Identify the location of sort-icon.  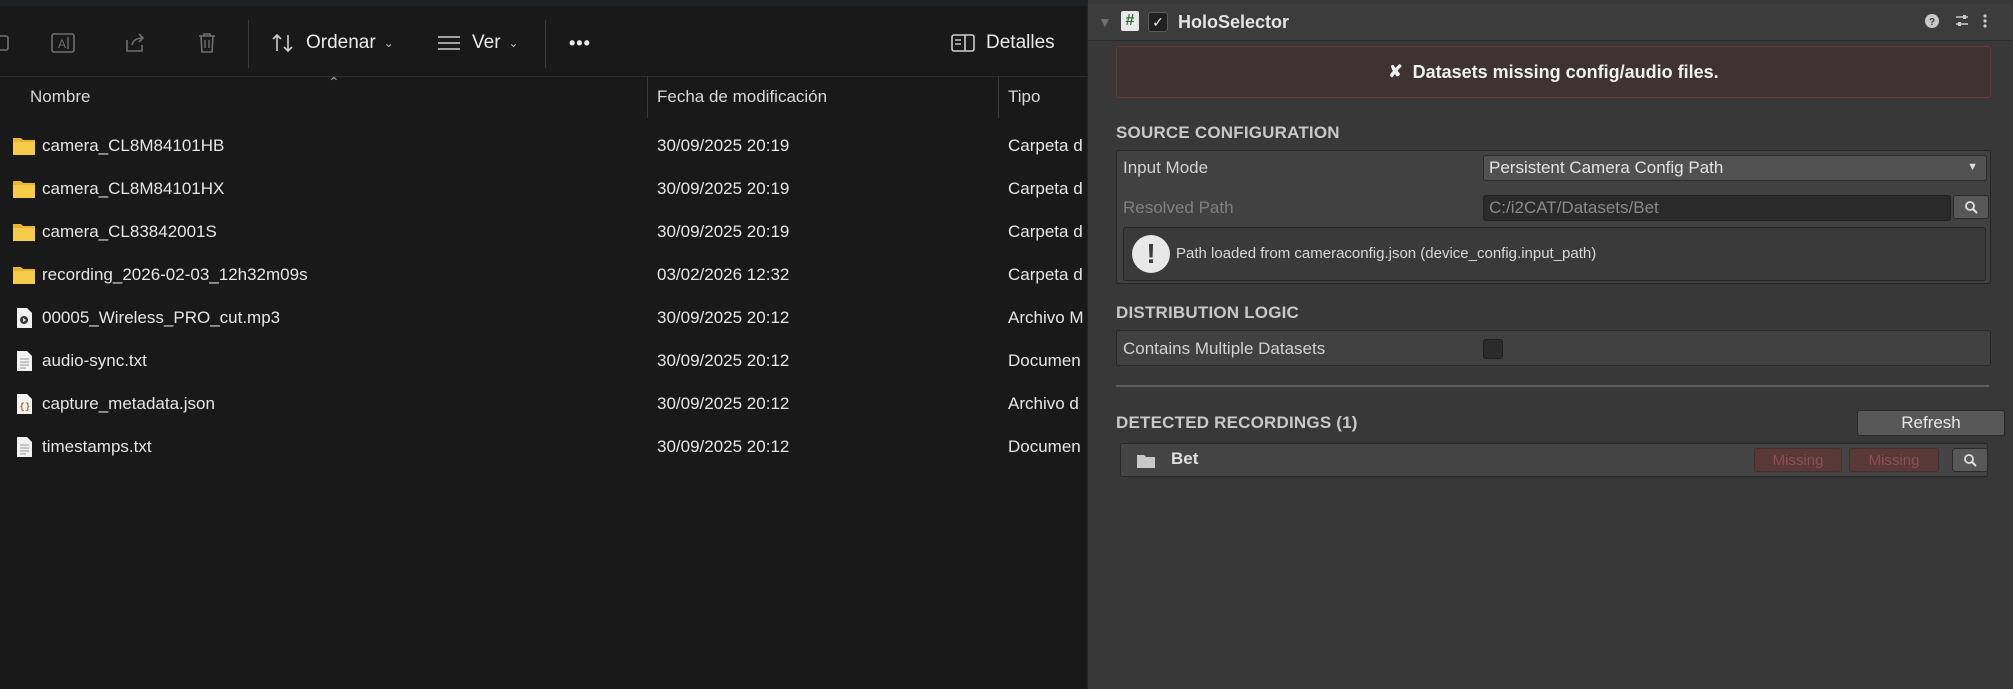
(283, 43).